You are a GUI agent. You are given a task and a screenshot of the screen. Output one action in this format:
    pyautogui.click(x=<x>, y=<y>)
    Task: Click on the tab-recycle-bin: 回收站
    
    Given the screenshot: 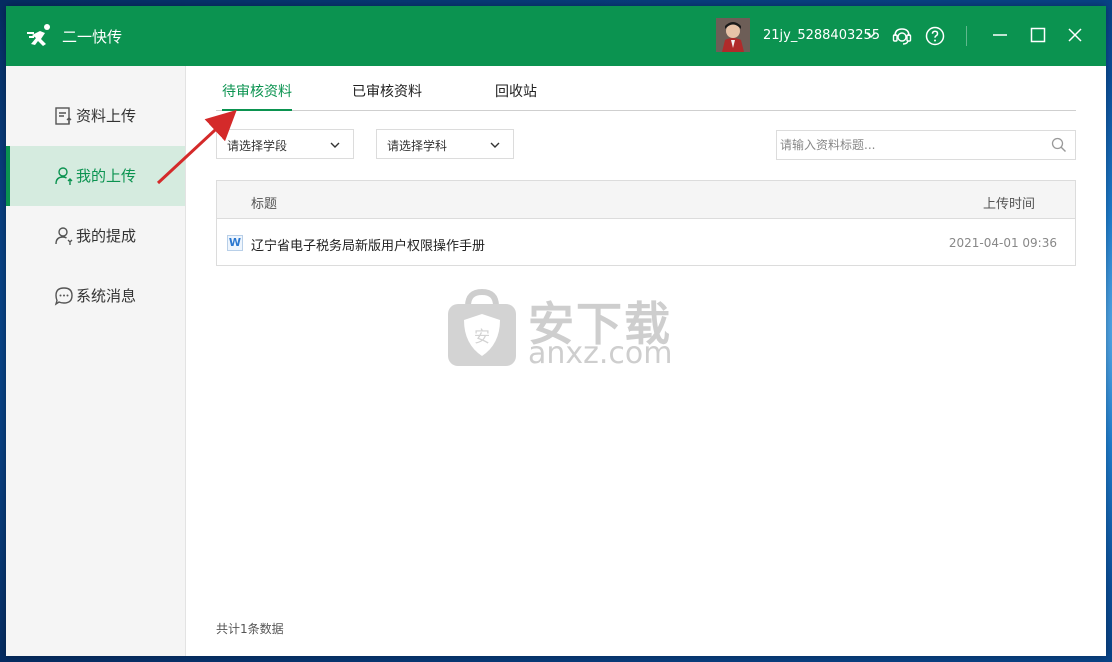 What is the action you would take?
    pyautogui.click(x=516, y=96)
    